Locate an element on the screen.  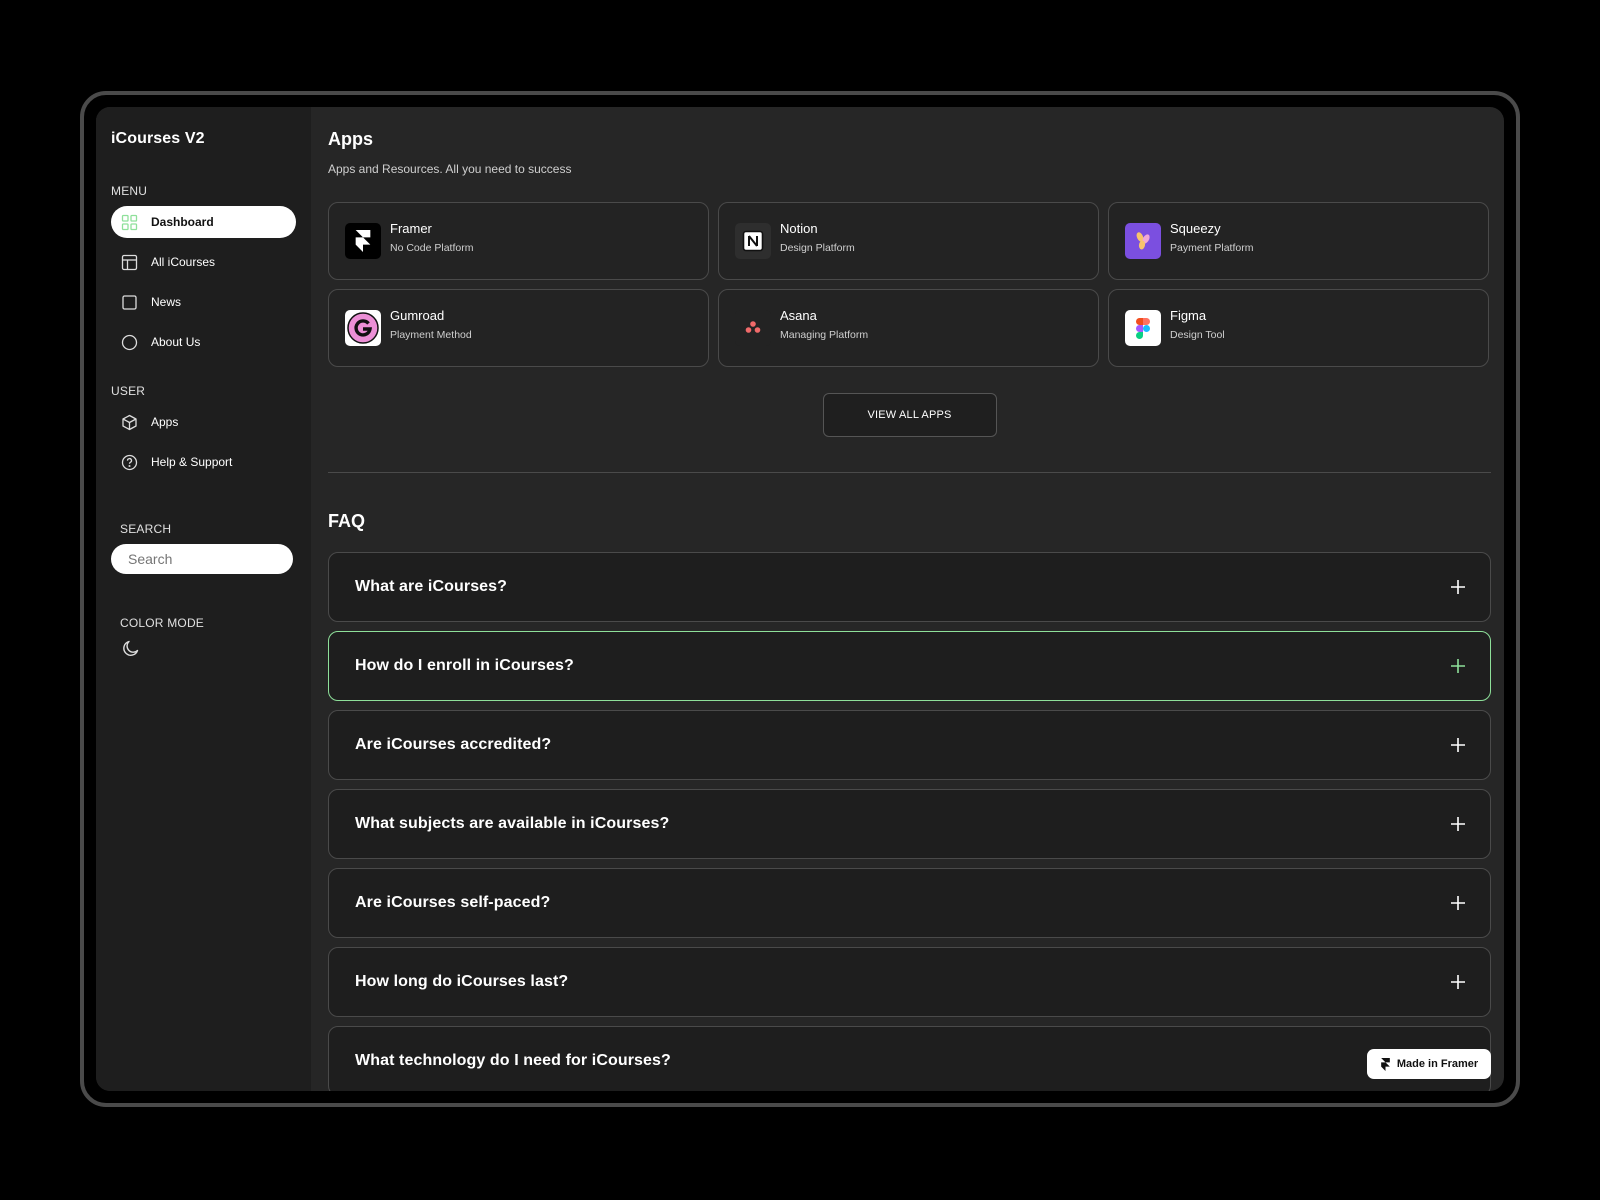
framer-logo is located at coordinates (363, 241).